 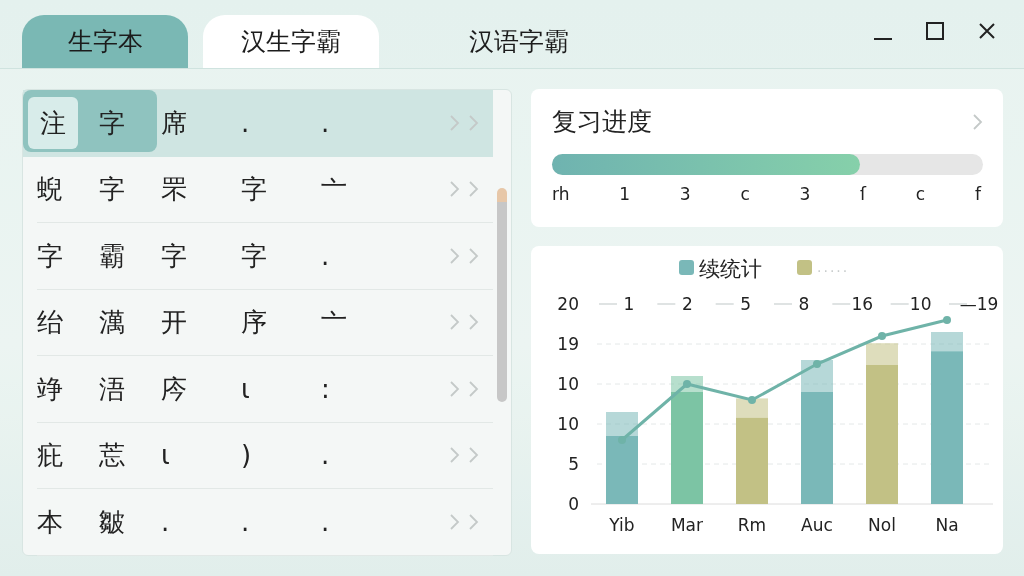 What do you see at coordinates (105, 41) in the screenshot?
I see `tab: 生字本` at bounding box center [105, 41].